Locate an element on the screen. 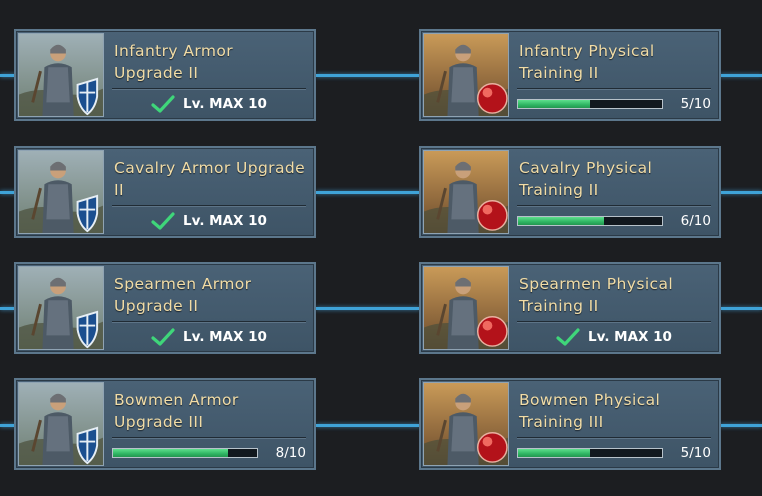 The width and height of the screenshot is (762, 496). progress-row: 6/10 is located at coordinates (614, 221).